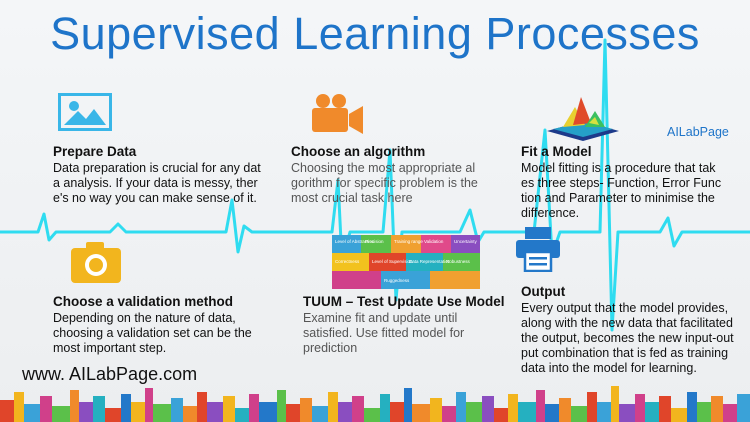 This screenshot has height=422, width=750. What do you see at coordinates (96, 262) in the screenshot?
I see `camera-icon` at bounding box center [96, 262].